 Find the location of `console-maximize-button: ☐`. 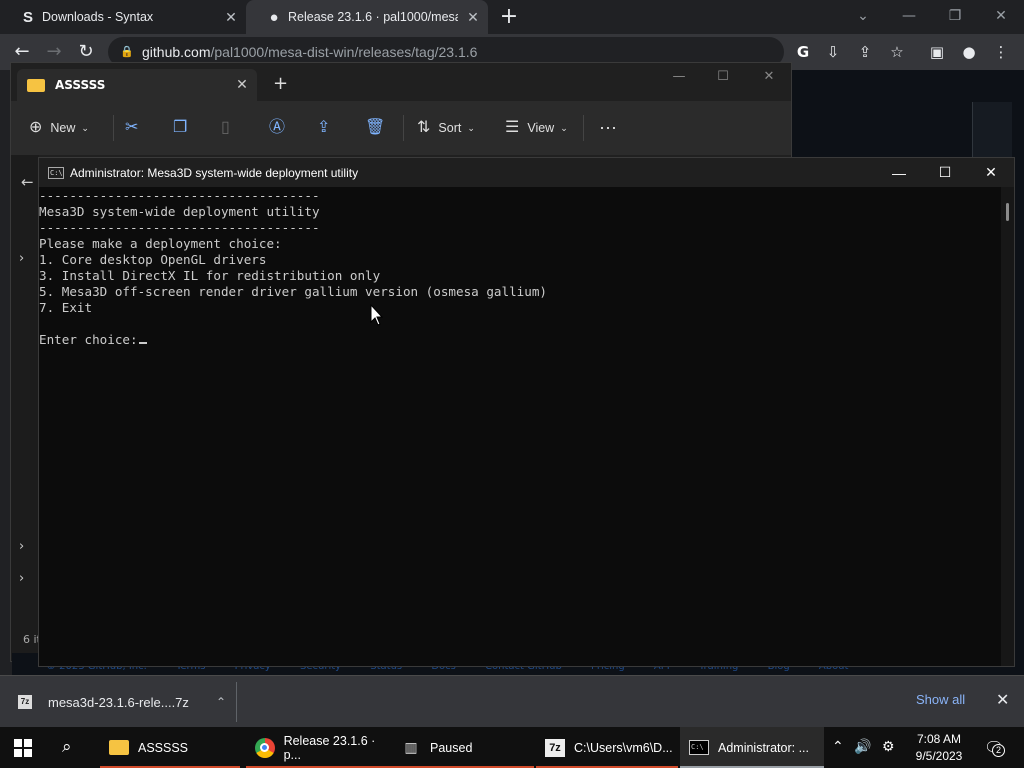

console-maximize-button: ☐ is located at coordinates (945, 172).